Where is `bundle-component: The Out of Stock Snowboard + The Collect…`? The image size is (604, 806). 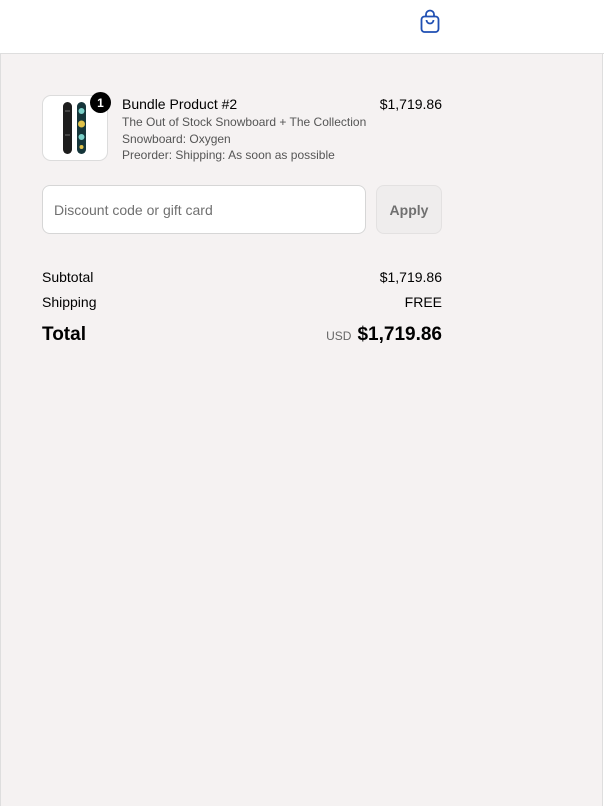 bundle-component: The Out of Stock Snowboard + The Collect… is located at coordinates (244, 122).